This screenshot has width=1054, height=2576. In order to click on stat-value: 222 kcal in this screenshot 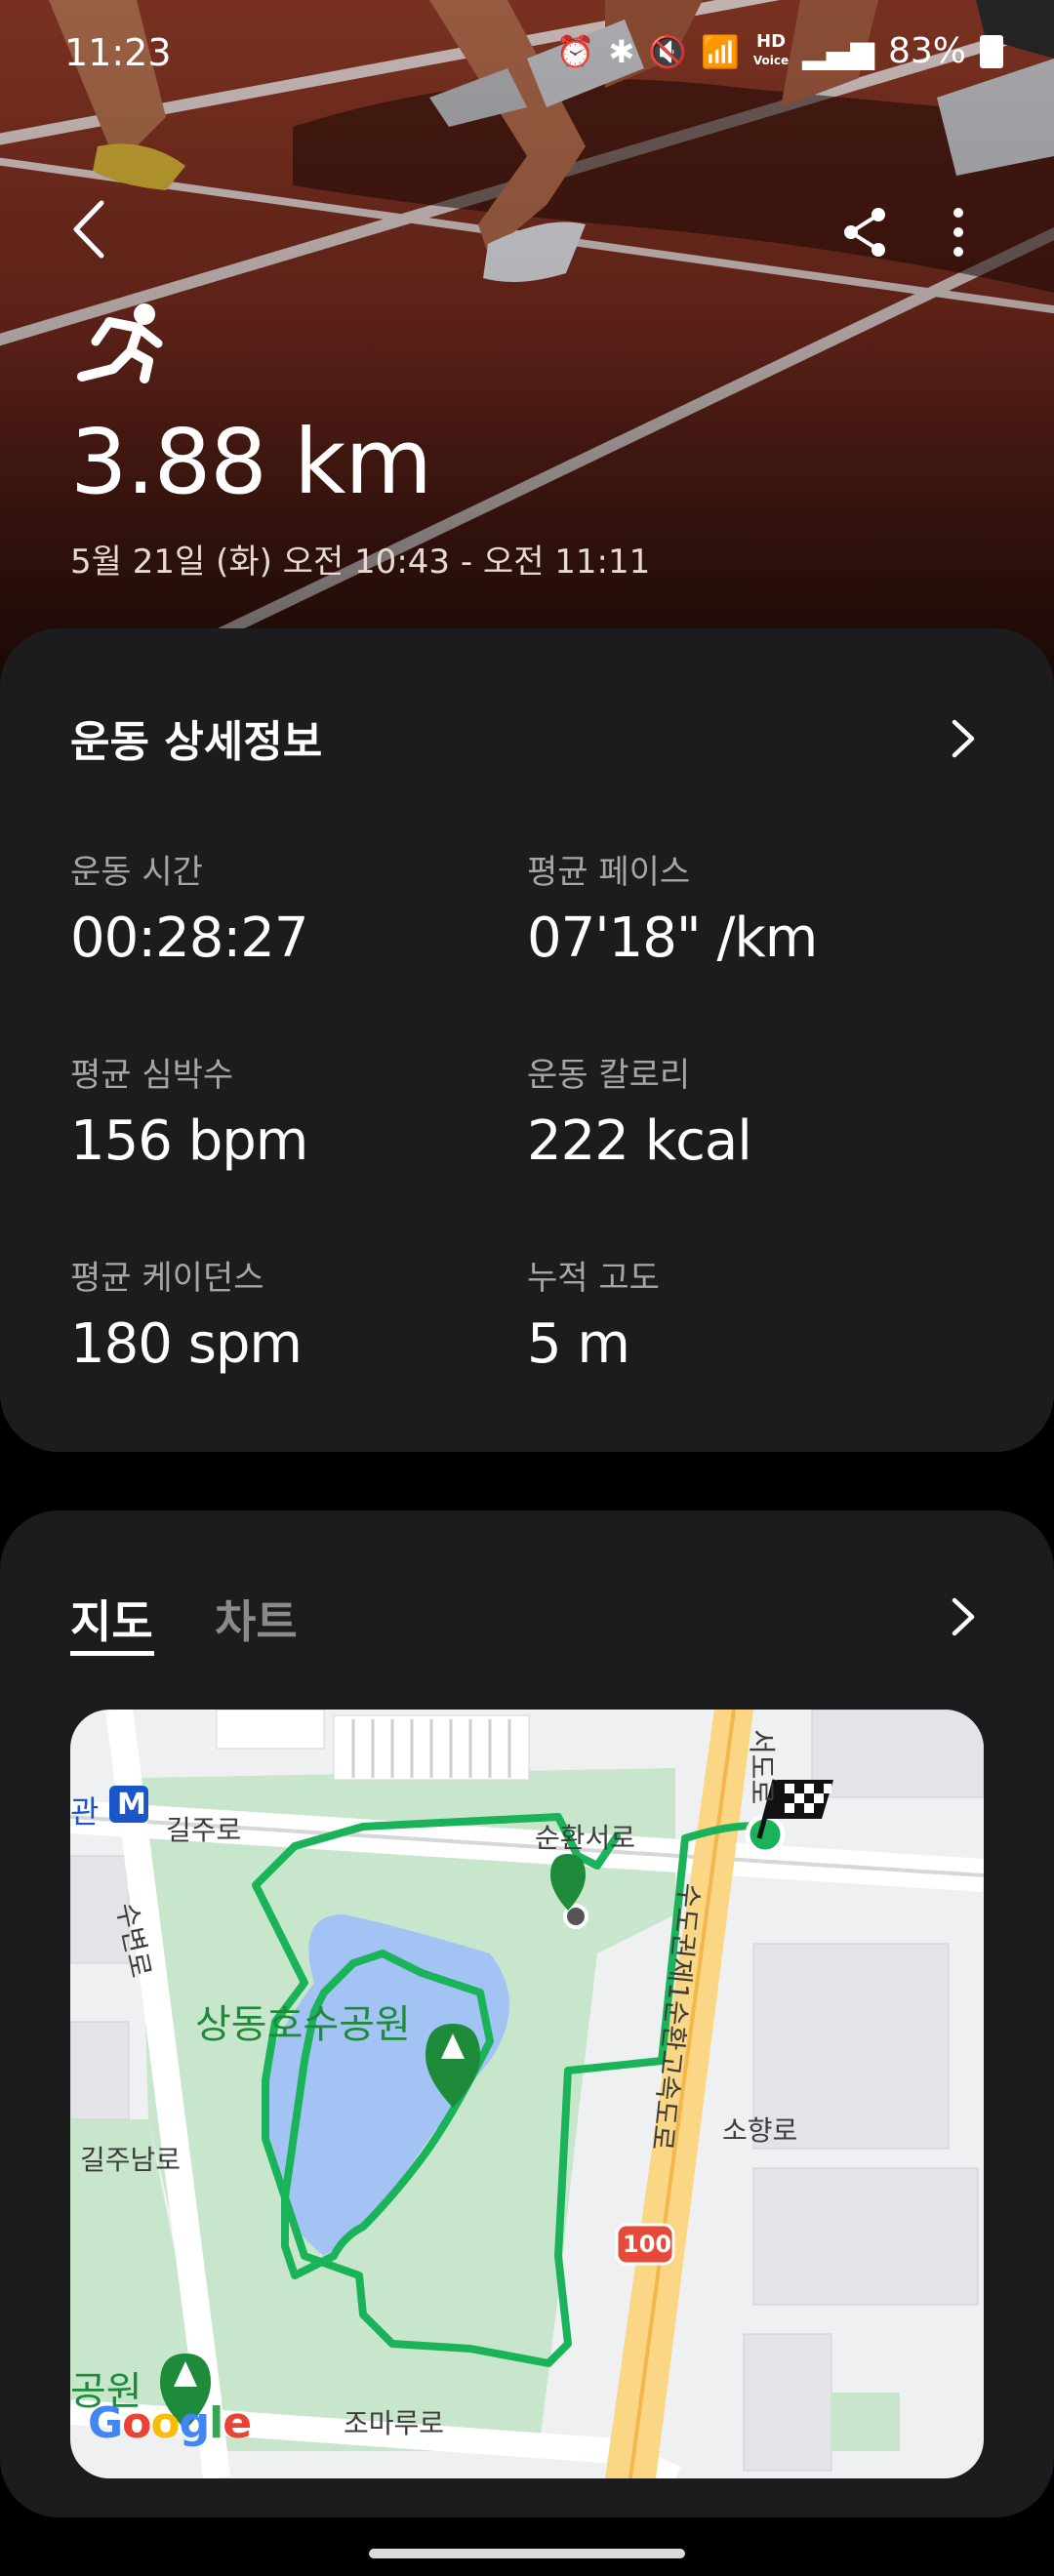, I will do `click(639, 1141)`.